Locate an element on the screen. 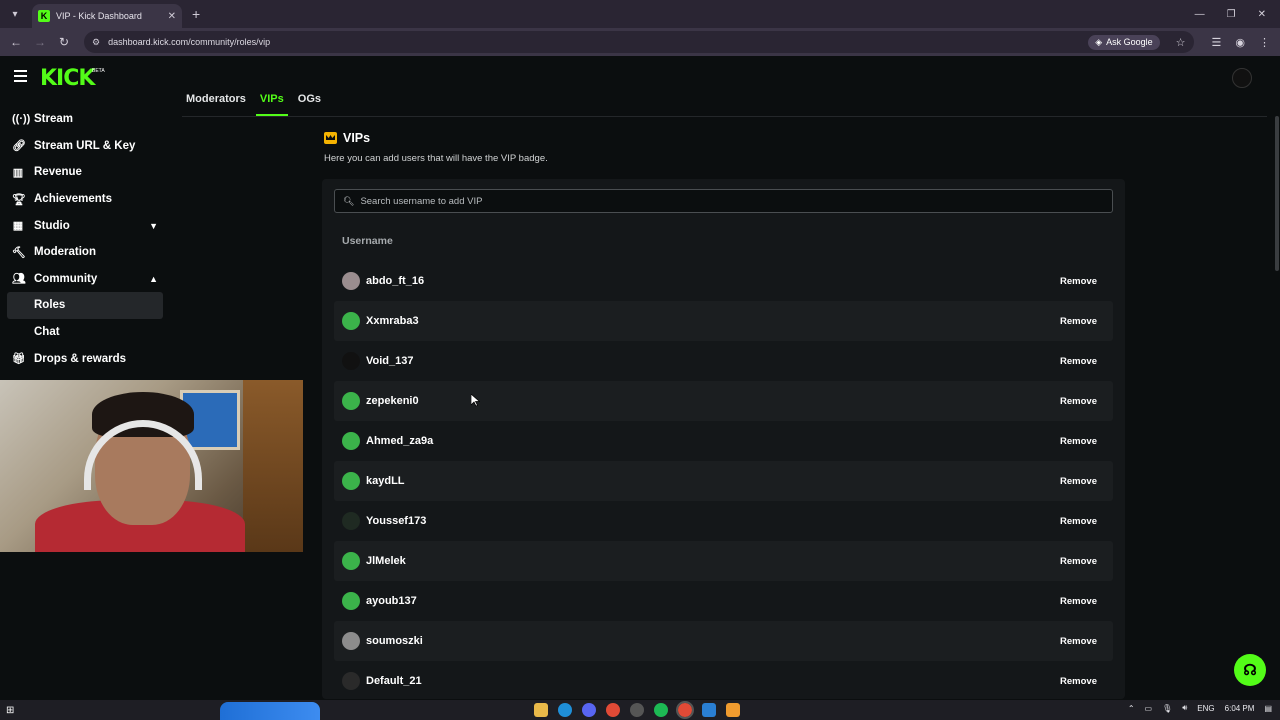 The width and height of the screenshot is (1280, 720). sidebar-item-stream: ((·)) Stream is located at coordinates (85, 119).